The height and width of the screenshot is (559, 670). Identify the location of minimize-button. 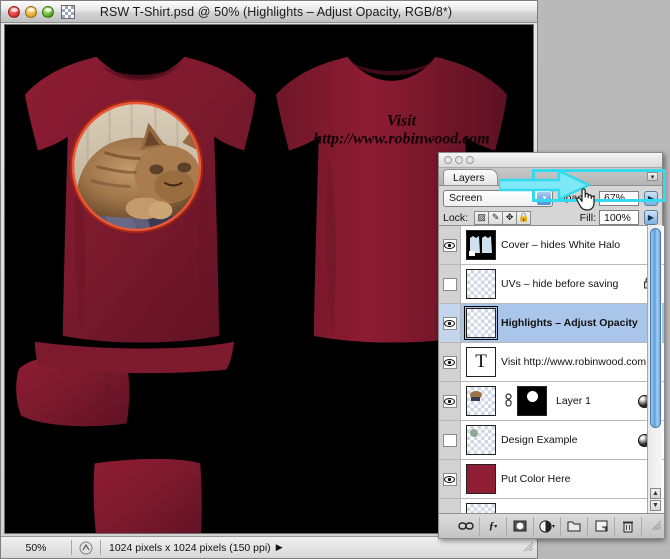
(31, 11).